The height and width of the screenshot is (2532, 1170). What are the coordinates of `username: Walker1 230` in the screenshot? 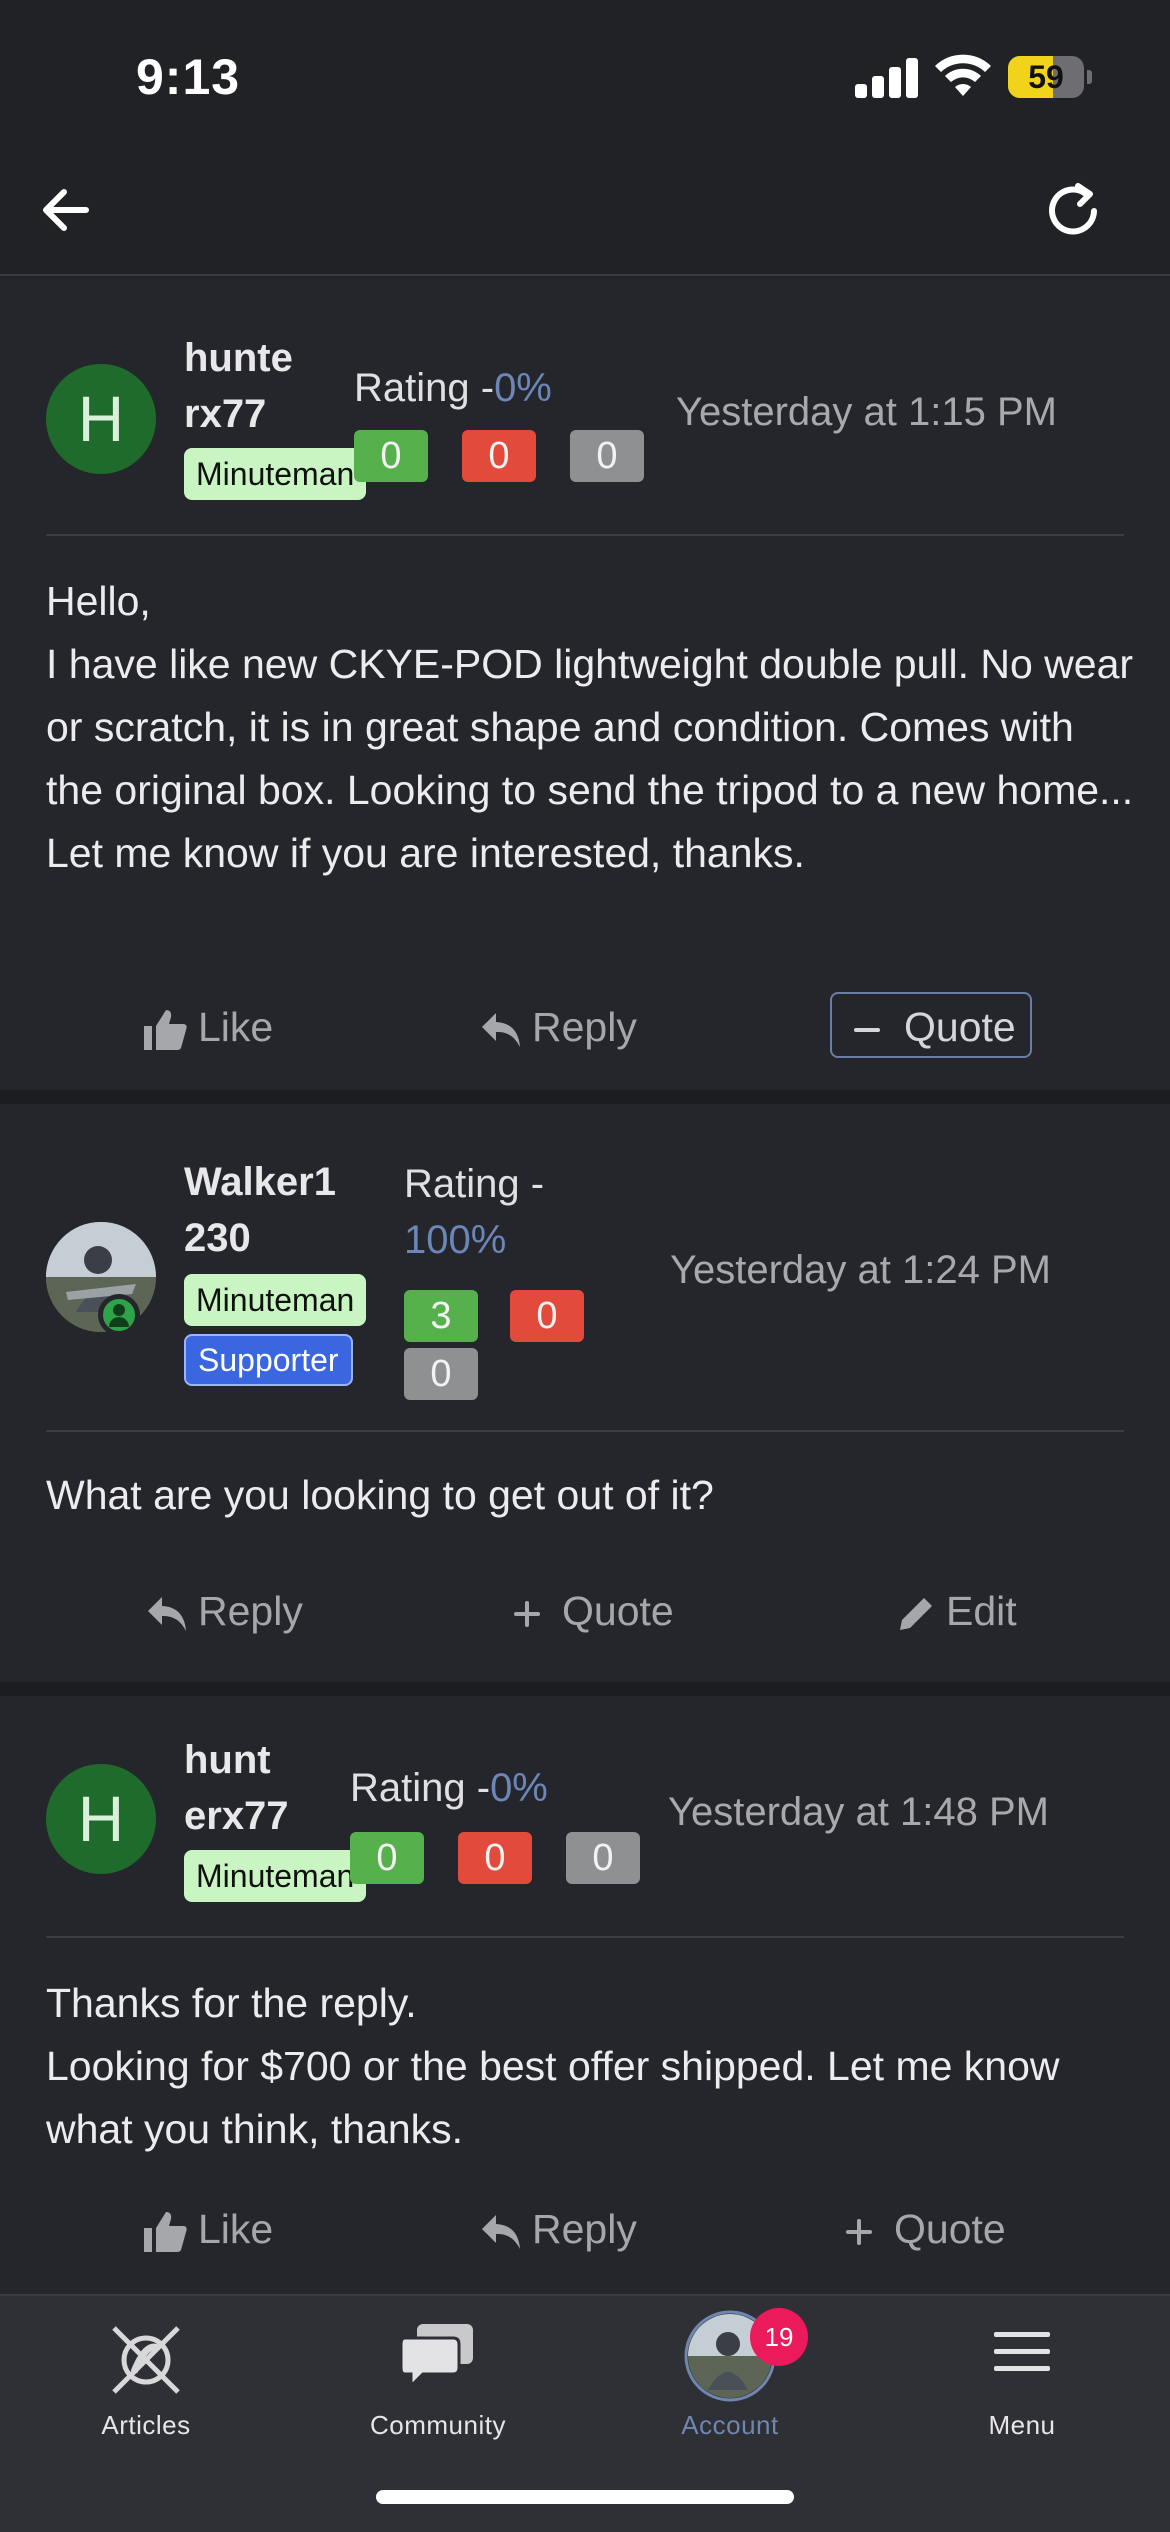 It's located at (260, 1210).